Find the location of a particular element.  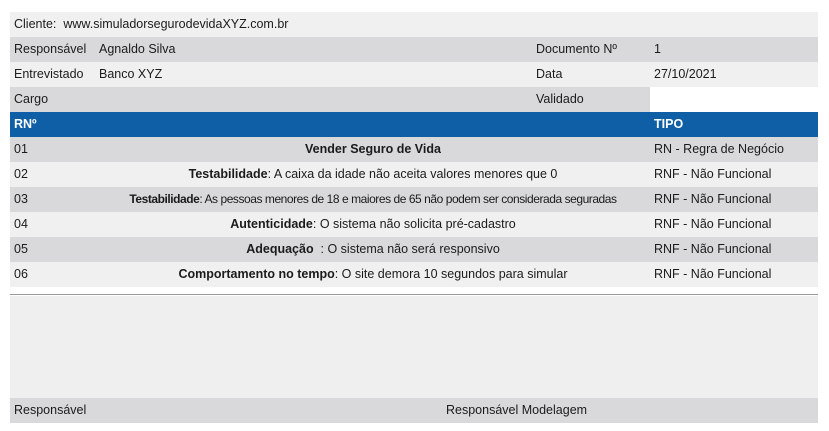

info-value: Agnaldo Silva is located at coordinates (137, 49).